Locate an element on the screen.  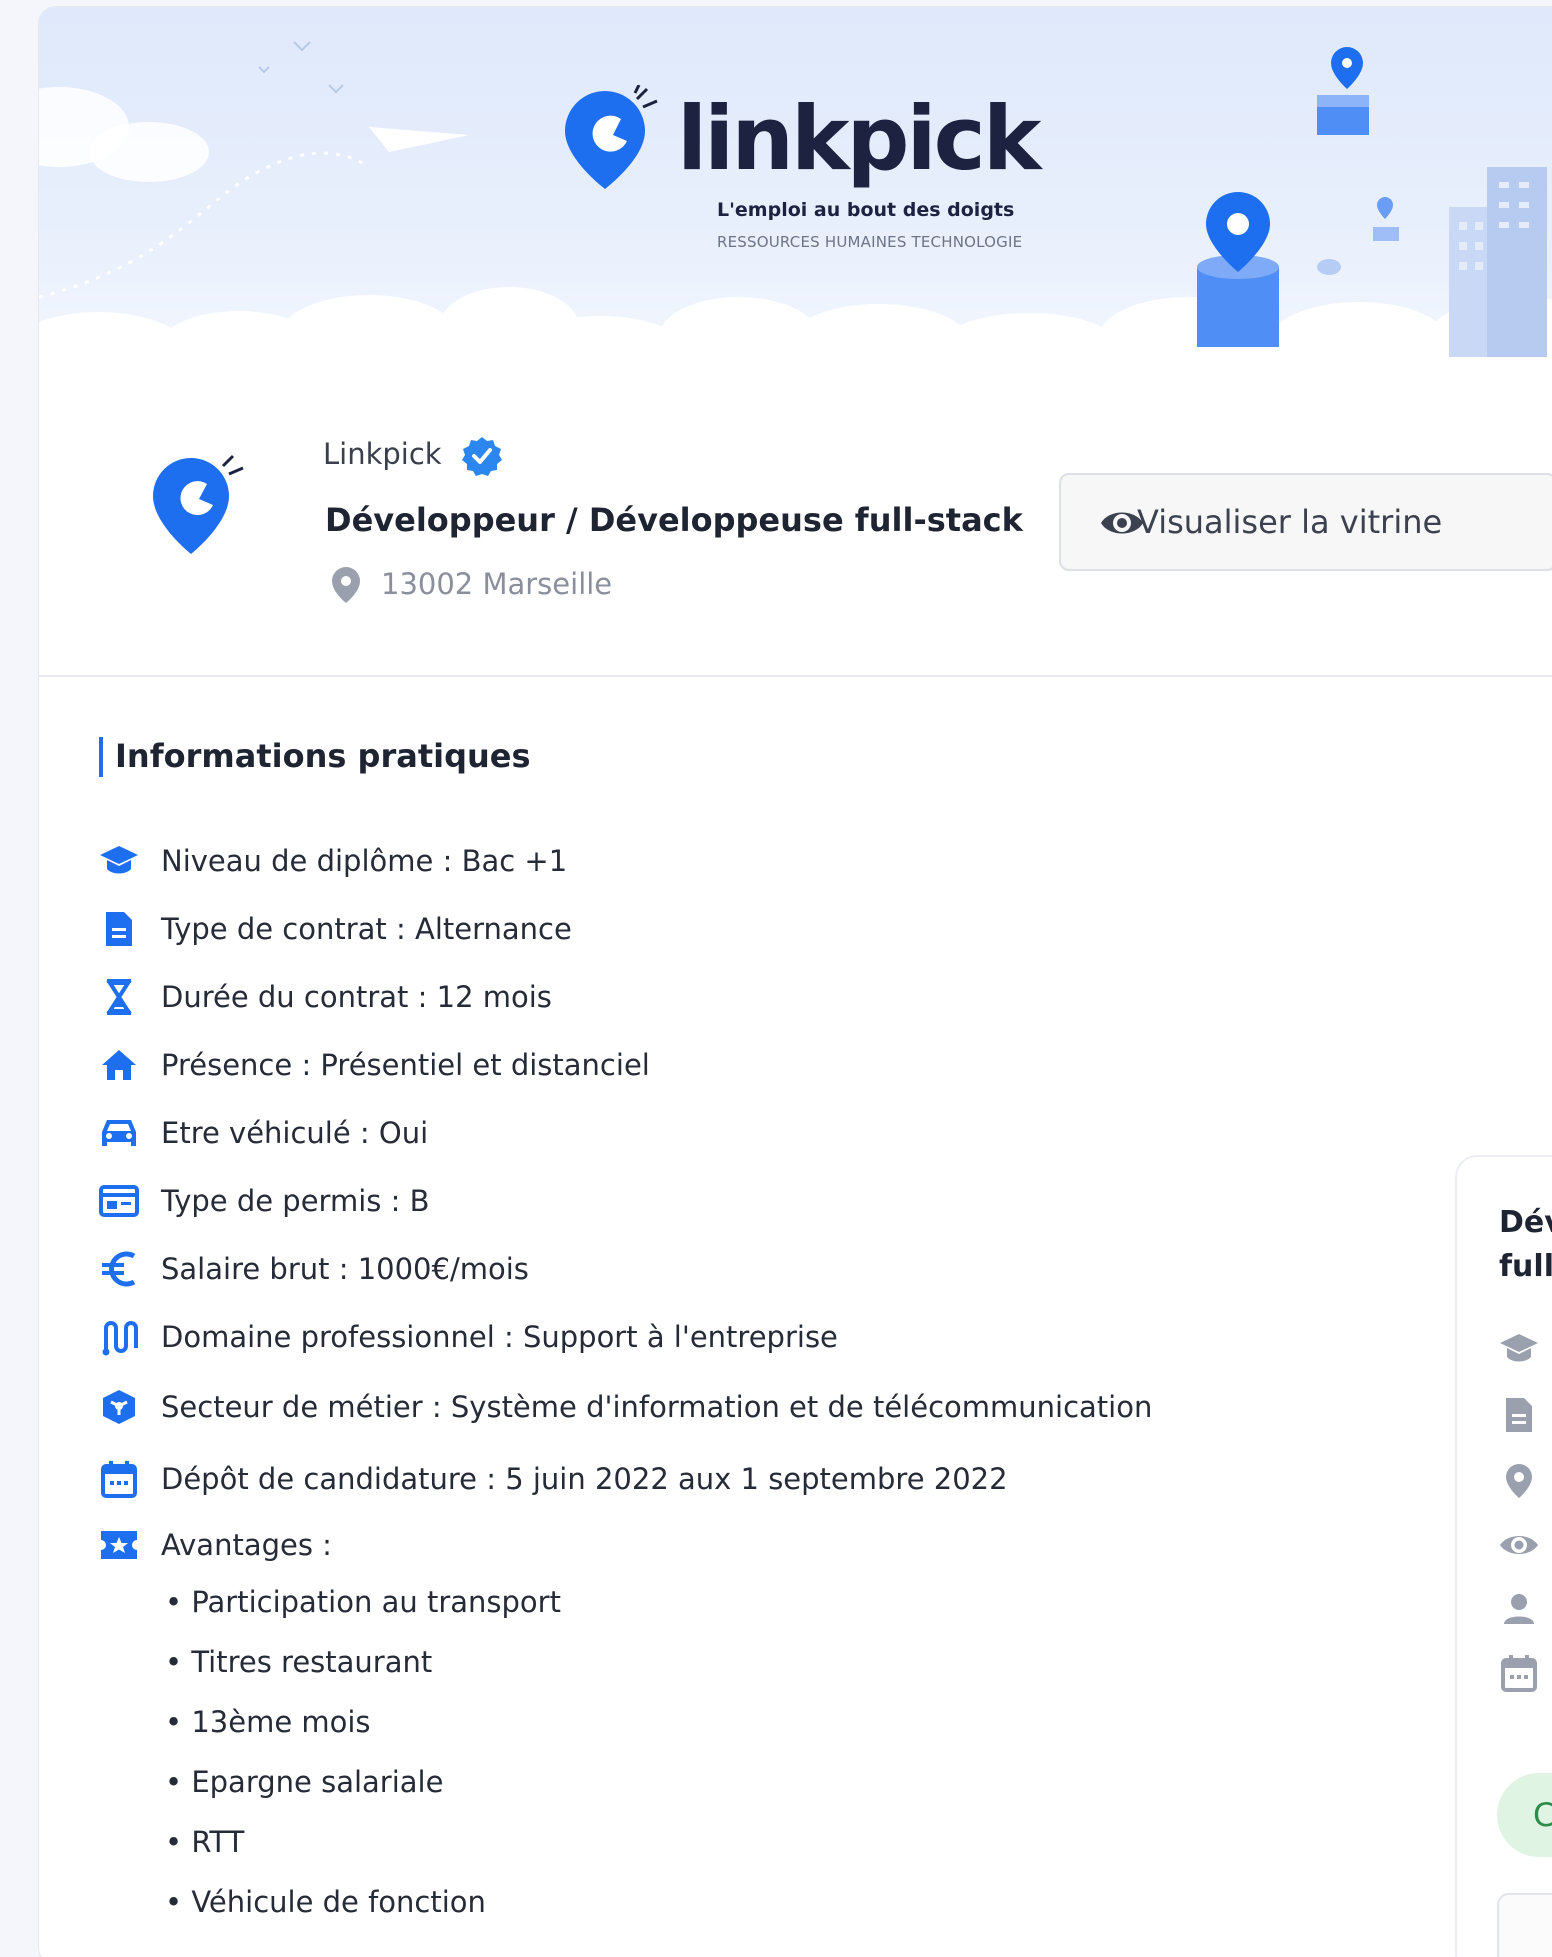
linkpick-pin-icon is located at coordinates (611, 137).